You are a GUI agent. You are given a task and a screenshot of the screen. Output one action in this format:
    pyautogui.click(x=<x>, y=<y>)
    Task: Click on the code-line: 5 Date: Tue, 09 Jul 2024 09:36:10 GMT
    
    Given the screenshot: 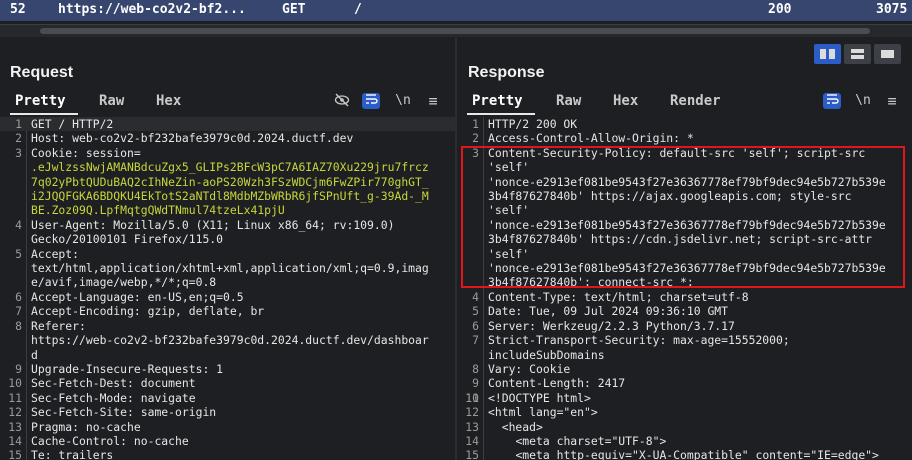 What is the action you would take?
    pyautogui.click(x=684, y=311)
    